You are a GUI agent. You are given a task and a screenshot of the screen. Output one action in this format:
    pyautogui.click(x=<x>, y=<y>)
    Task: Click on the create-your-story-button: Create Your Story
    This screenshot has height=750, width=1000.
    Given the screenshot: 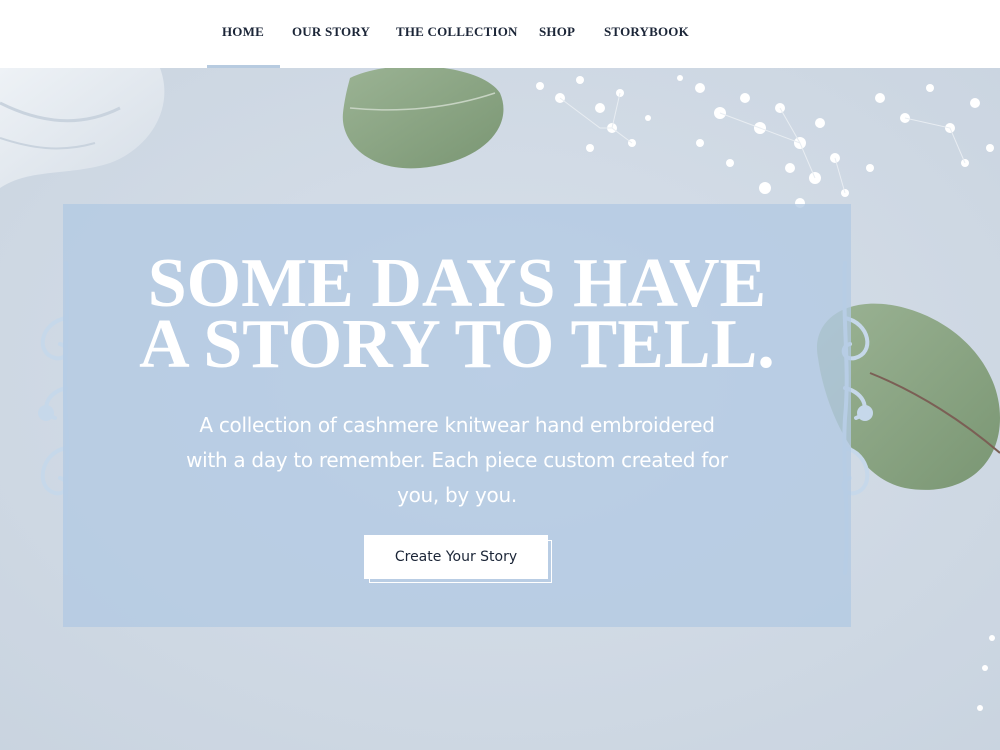 What is the action you would take?
    pyautogui.click(x=456, y=557)
    